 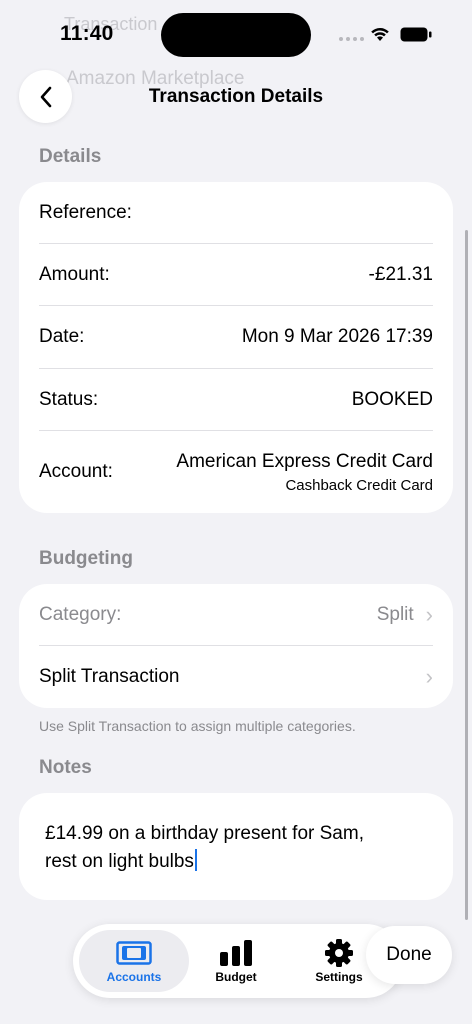 I want to click on amount-row: Amount: -£21.31, so click(x=236, y=275).